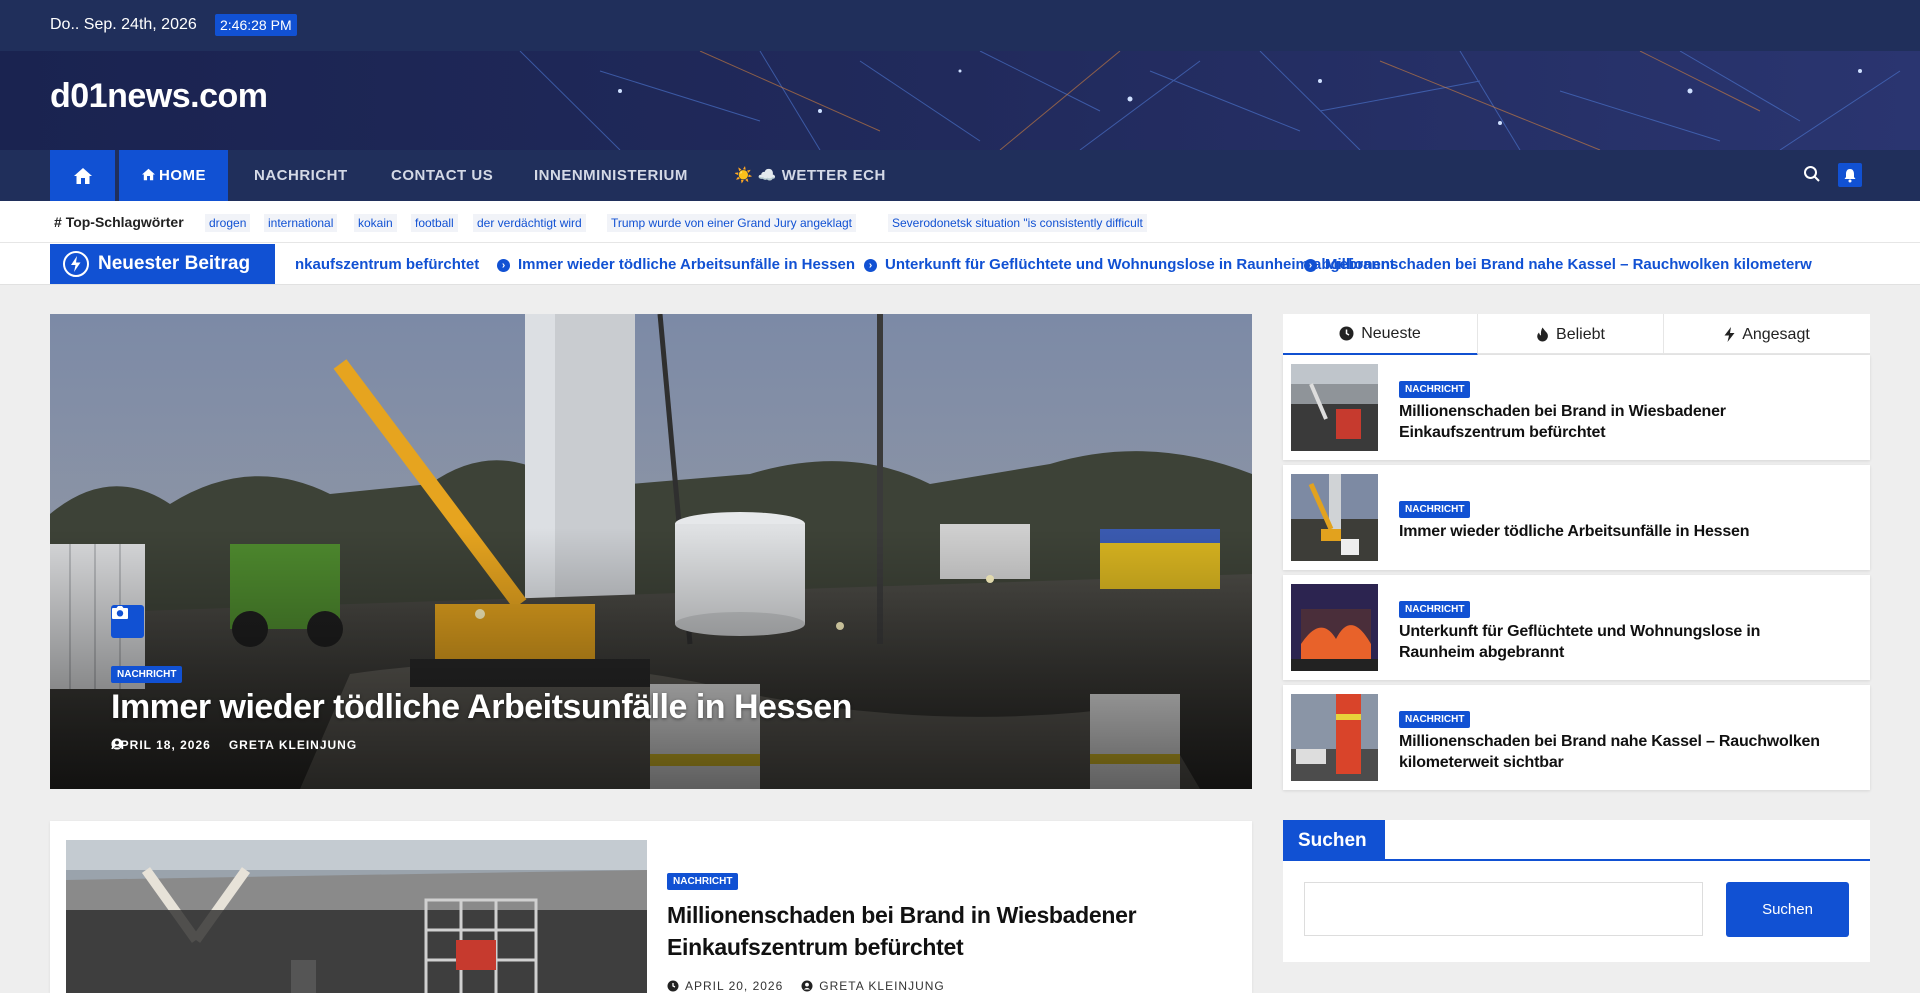  Describe the element at coordinates (882, 986) in the screenshot. I see `post-author-text: GRETA KLEINJUNG` at that location.